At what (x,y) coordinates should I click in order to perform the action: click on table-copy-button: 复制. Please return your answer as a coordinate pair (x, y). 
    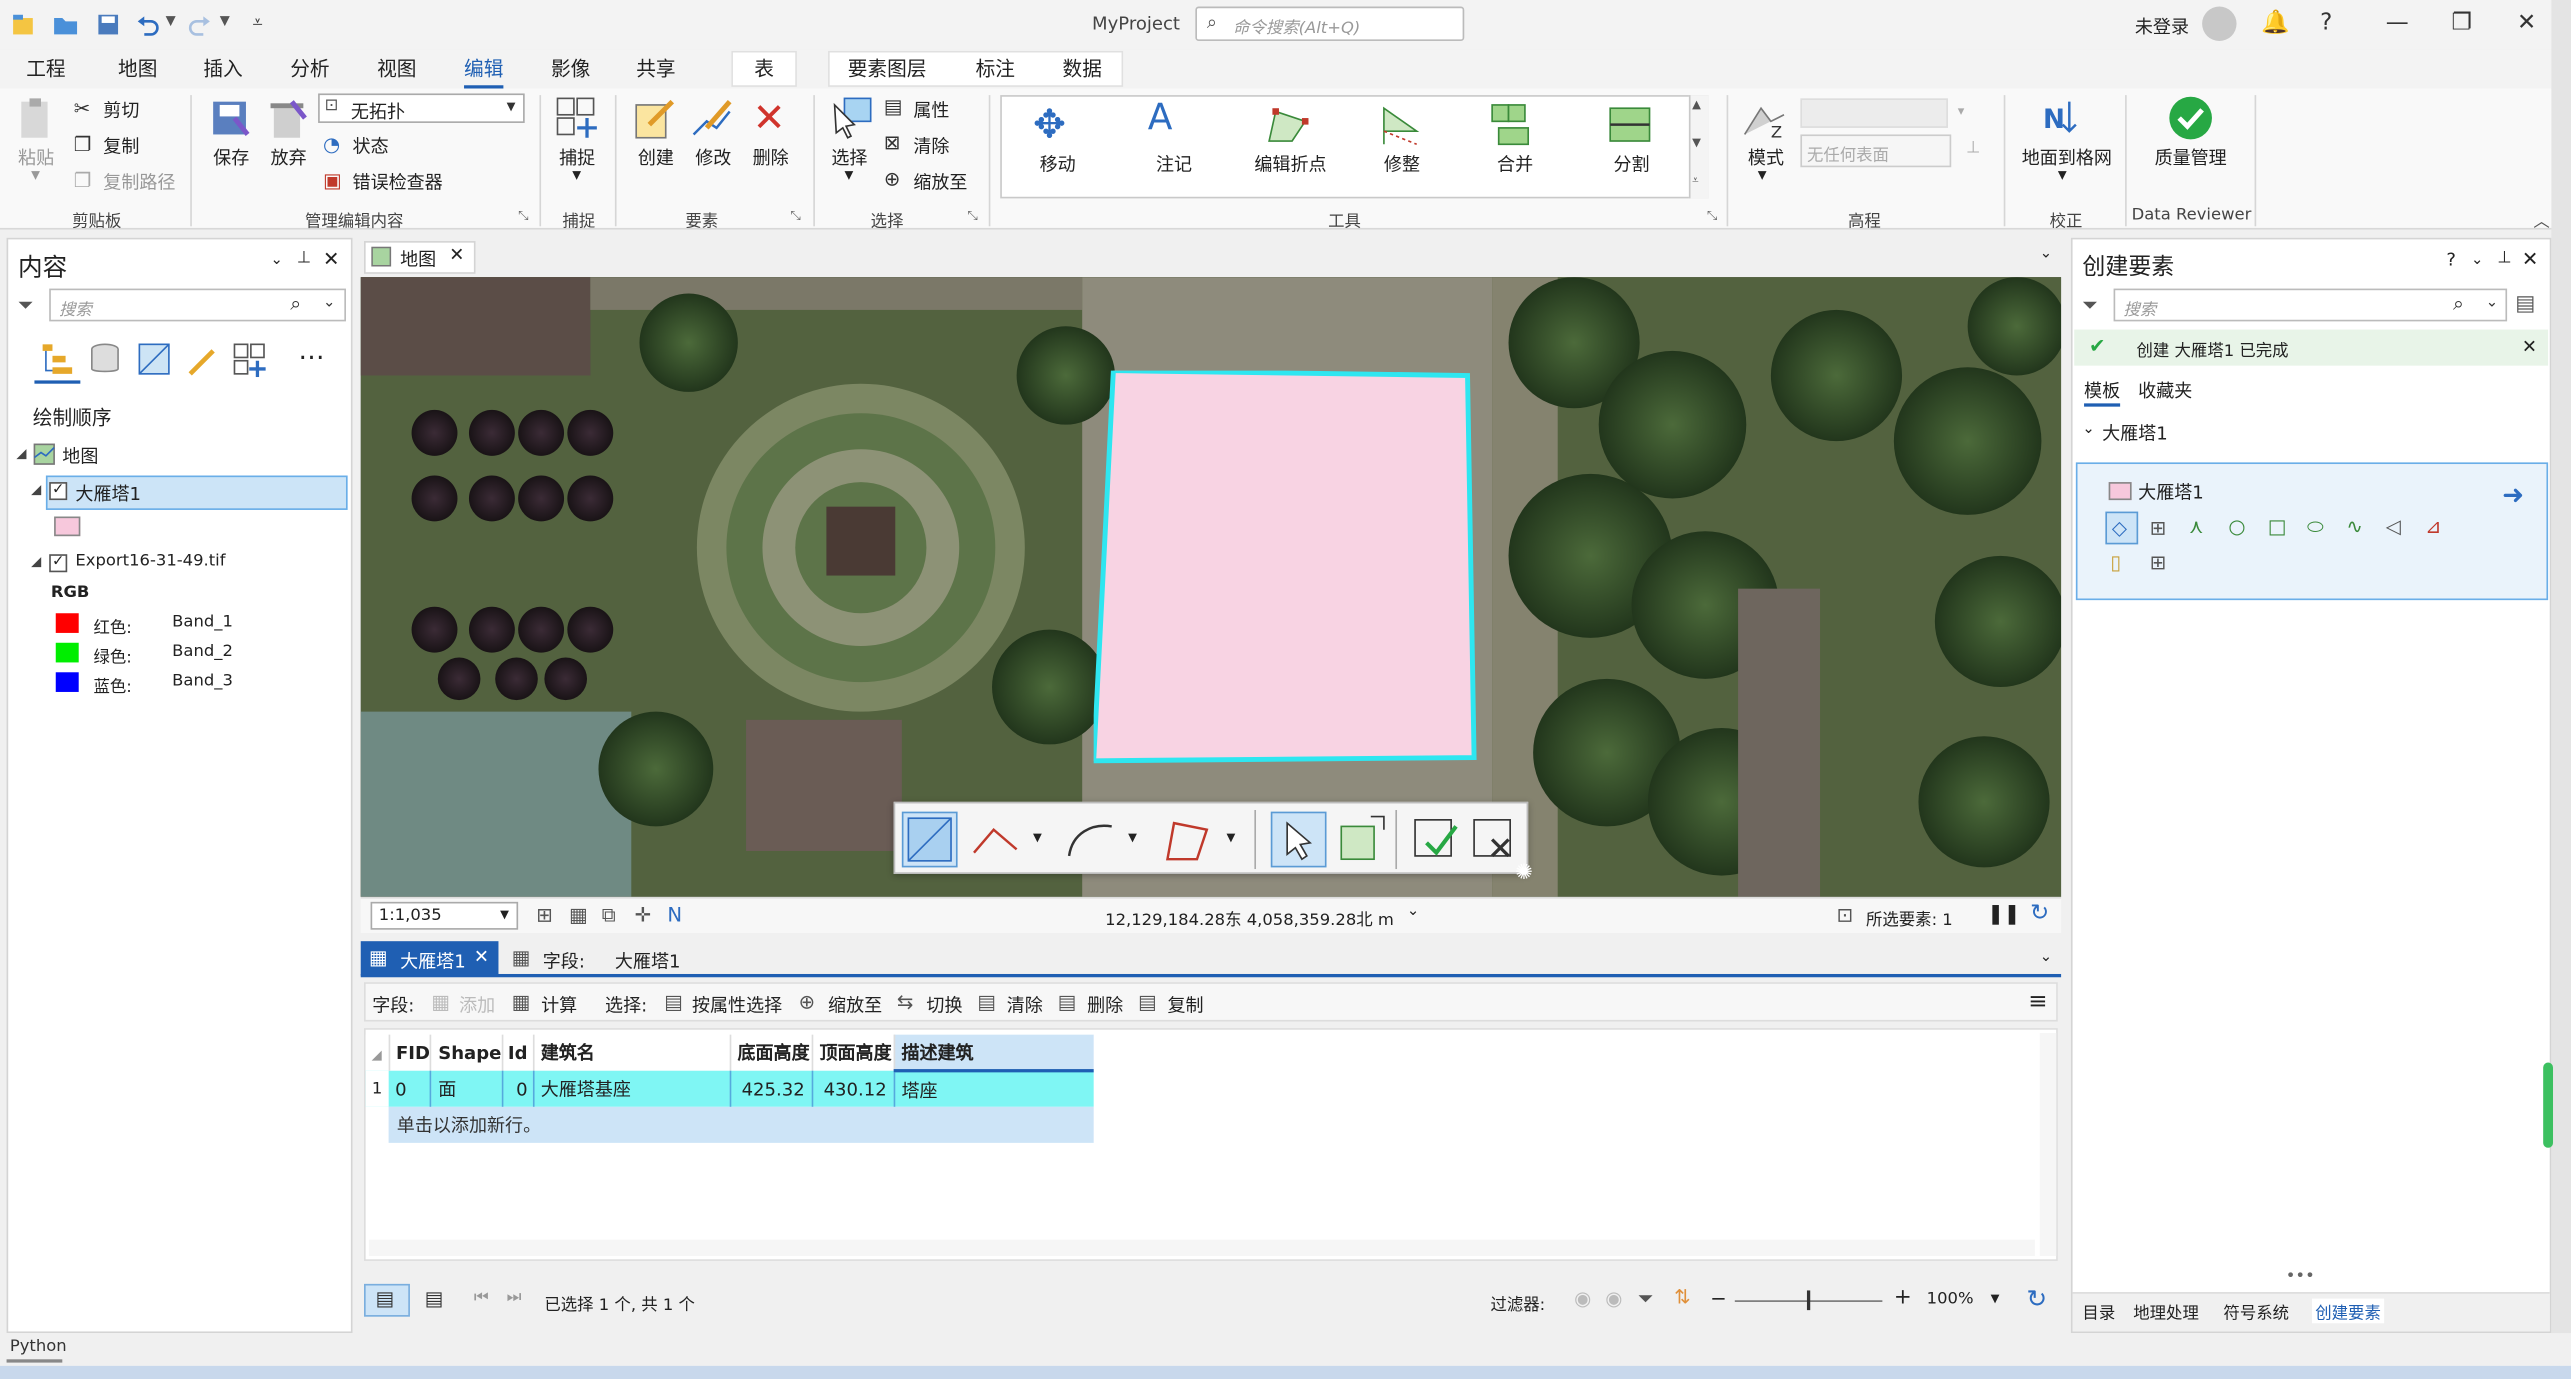
    Looking at the image, I should click on (1185, 1005).